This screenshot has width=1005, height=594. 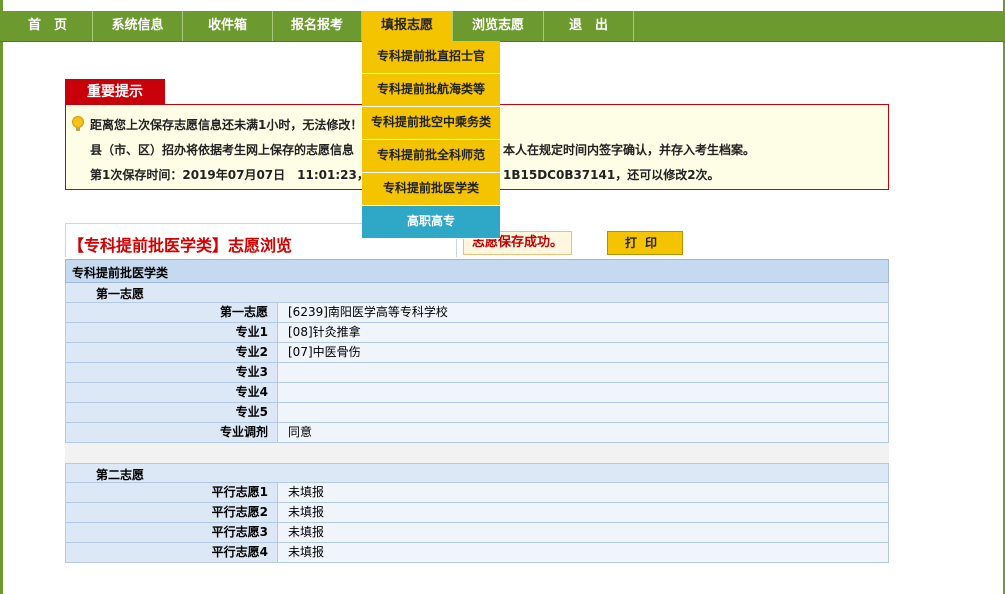 I want to click on table-row: 第一志愿 [6239]南阳医学高等专科学校, so click(x=477, y=313).